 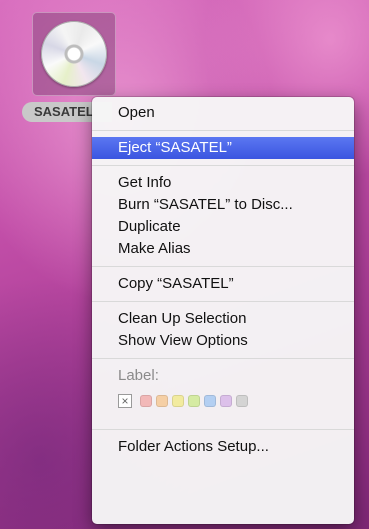 What do you see at coordinates (178, 401) in the screenshot?
I see `label-swatch-yellow` at bounding box center [178, 401].